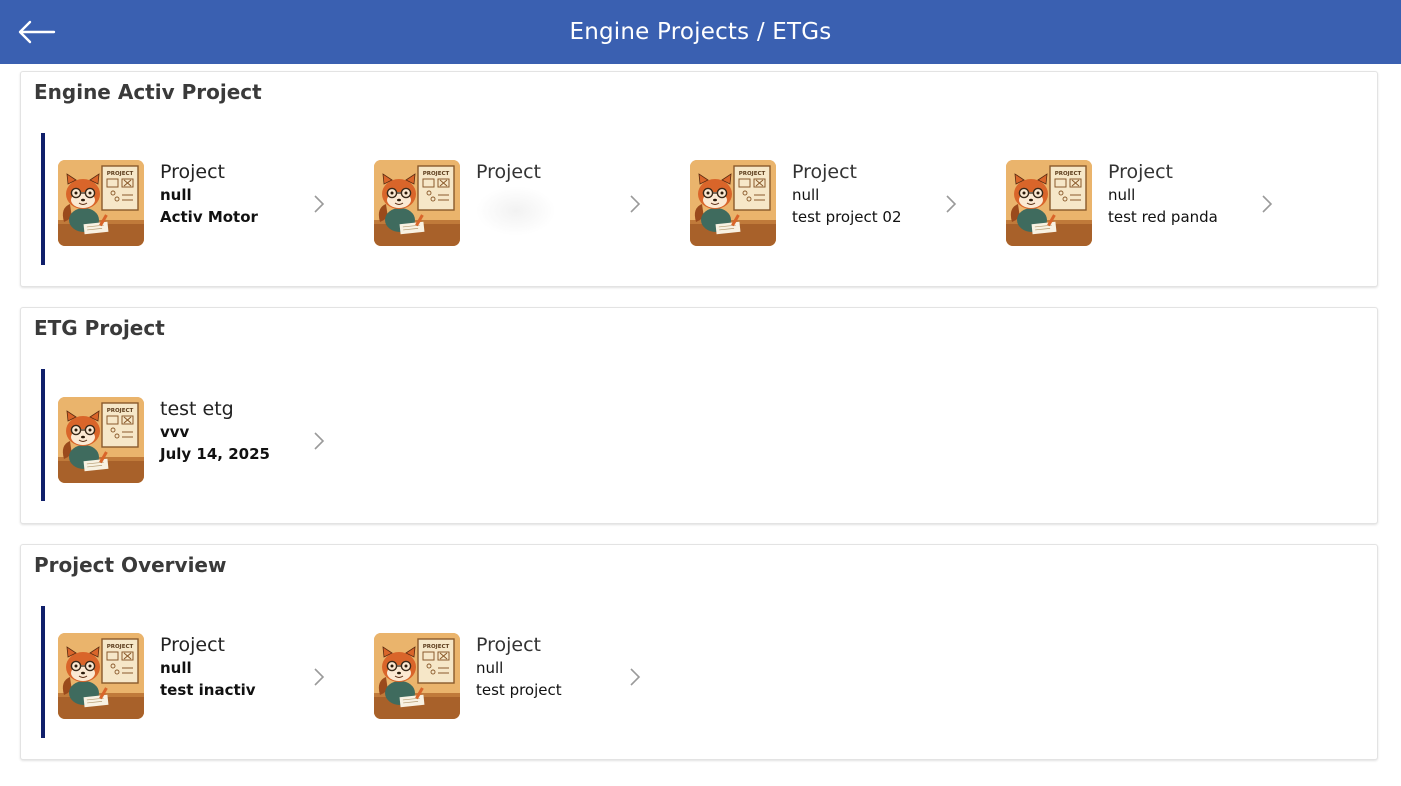 This screenshot has height=786, width=1401. Describe the element at coordinates (208, 442) in the screenshot. I see `etg-tile: PROJECT test etg vvv July 14, 2025` at that location.